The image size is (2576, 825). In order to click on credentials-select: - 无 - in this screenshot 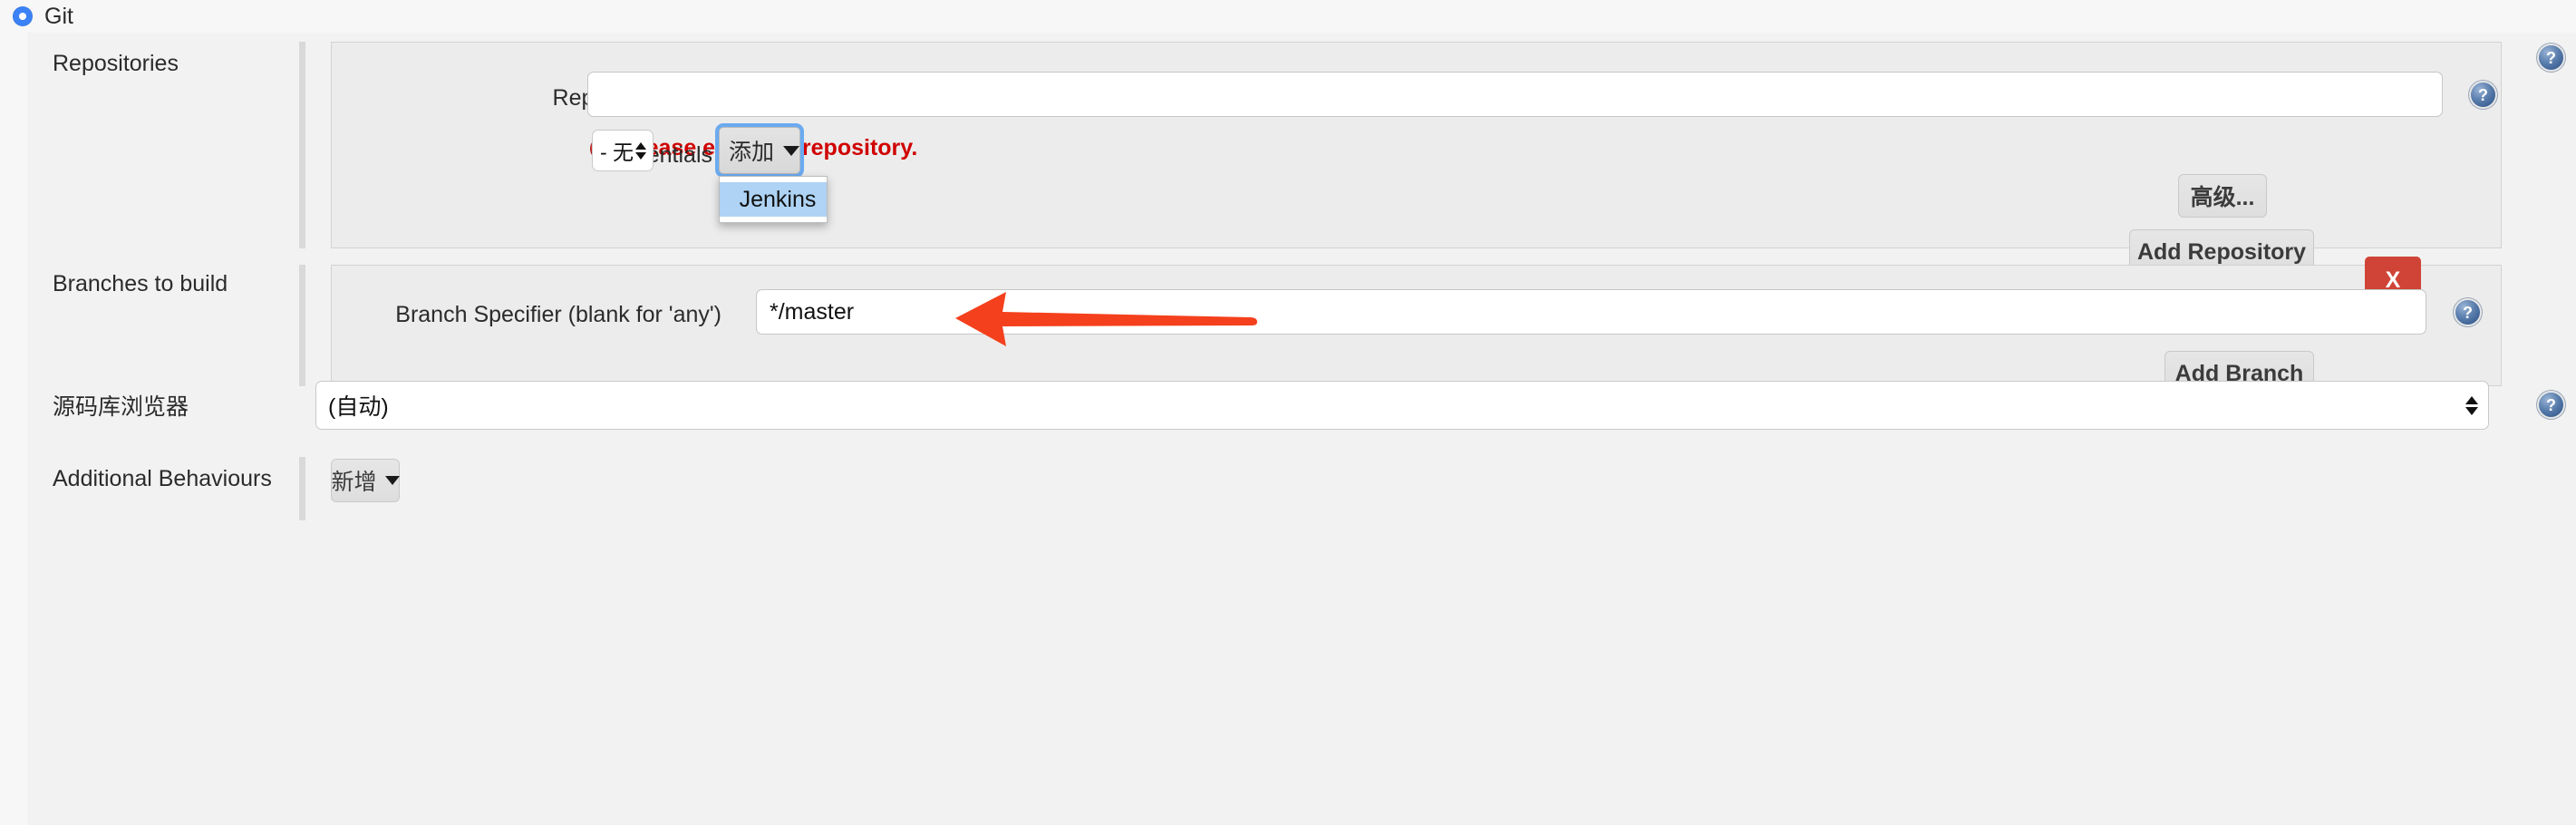, I will do `click(623, 150)`.